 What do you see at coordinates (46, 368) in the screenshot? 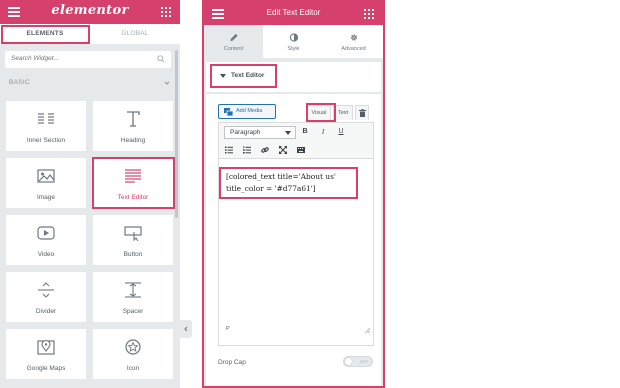
I see `widget-label: Google Maps` at bounding box center [46, 368].